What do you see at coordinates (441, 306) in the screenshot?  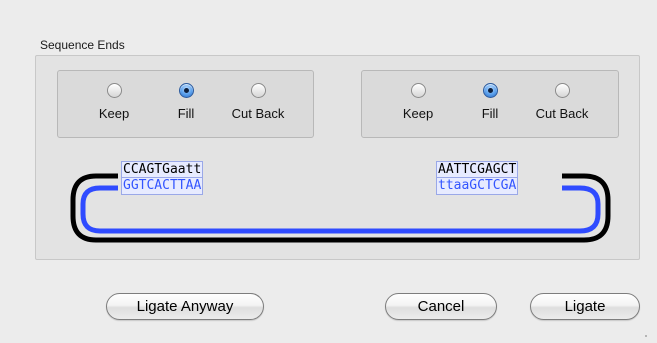 I see `cancel-button: Cancel` at bounding box center [441, 306].